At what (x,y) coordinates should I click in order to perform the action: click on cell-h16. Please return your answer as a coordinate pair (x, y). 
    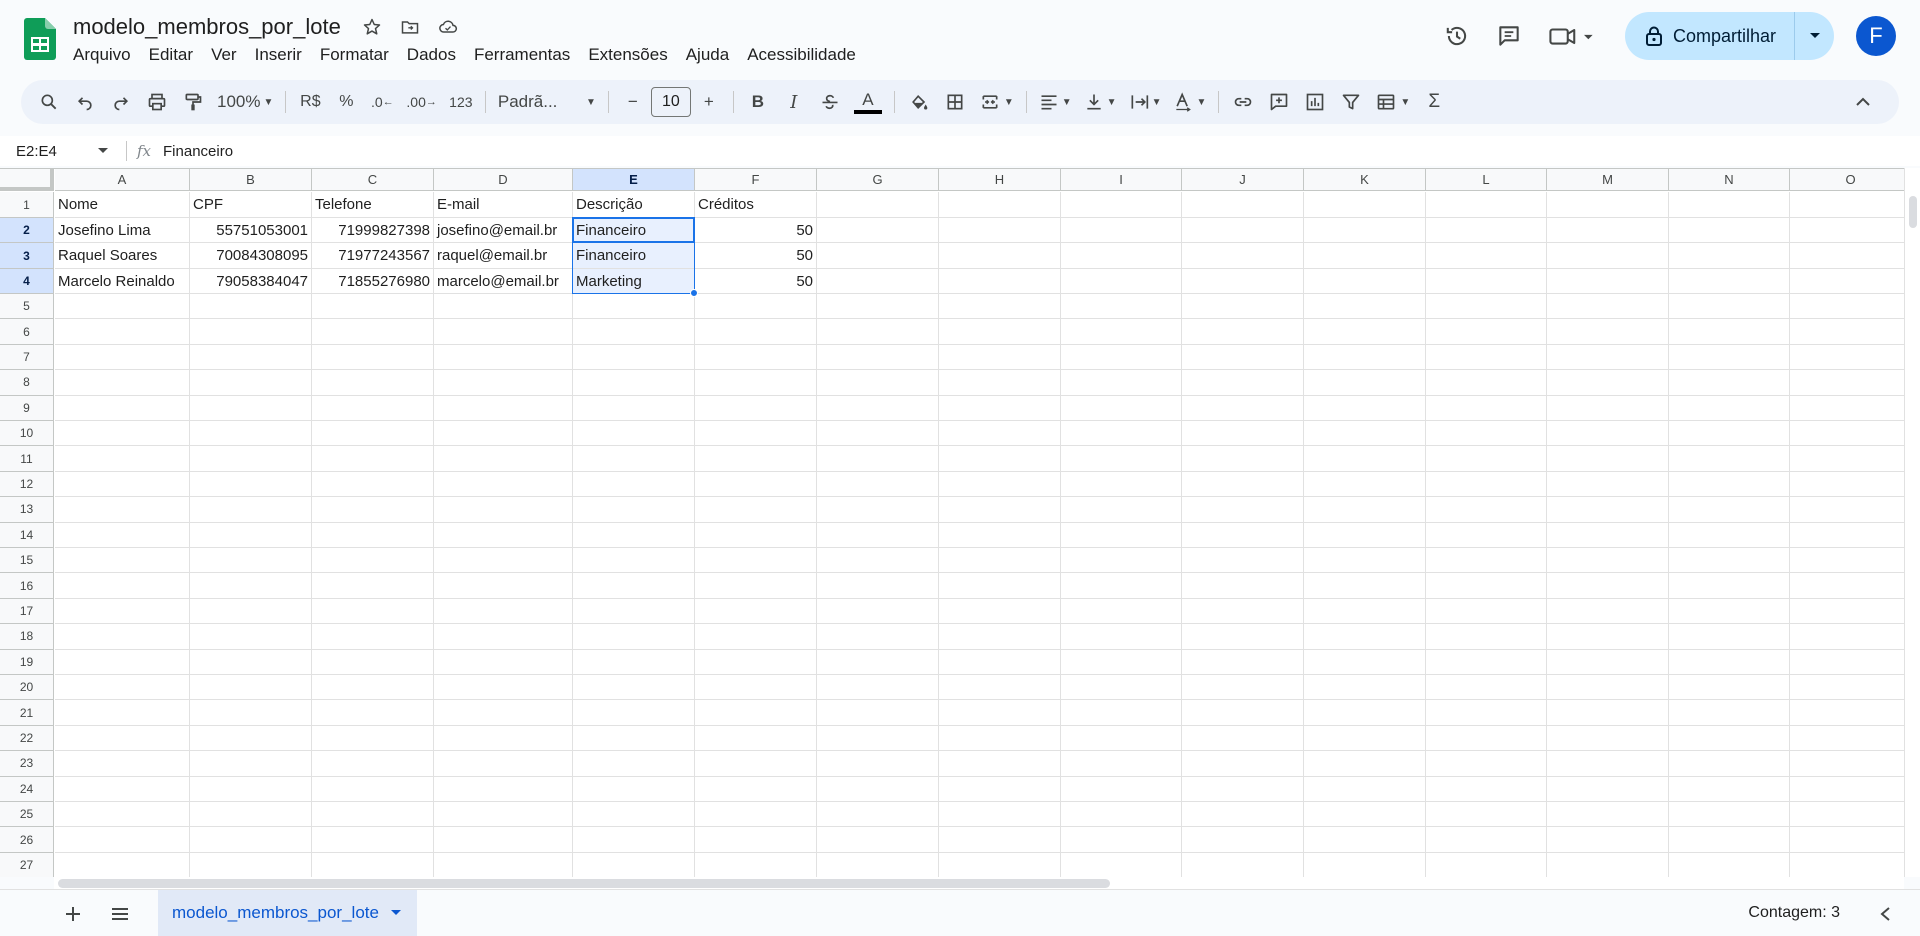
    Looking at the image, I should click on (1000, 586).